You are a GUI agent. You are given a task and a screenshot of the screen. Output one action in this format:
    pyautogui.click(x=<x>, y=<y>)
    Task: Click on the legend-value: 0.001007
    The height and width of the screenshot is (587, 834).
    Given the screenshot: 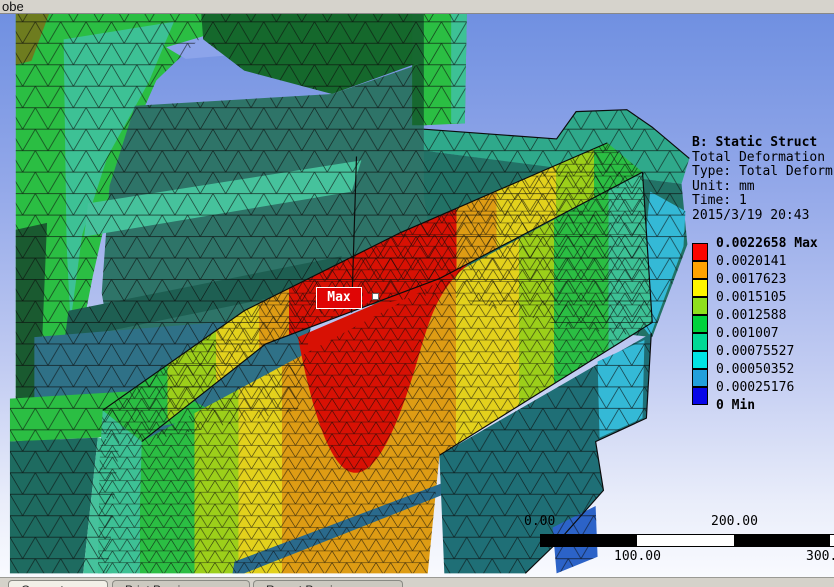 What is the action you would take?
    pyautogui.click(x=747, y=333)
    